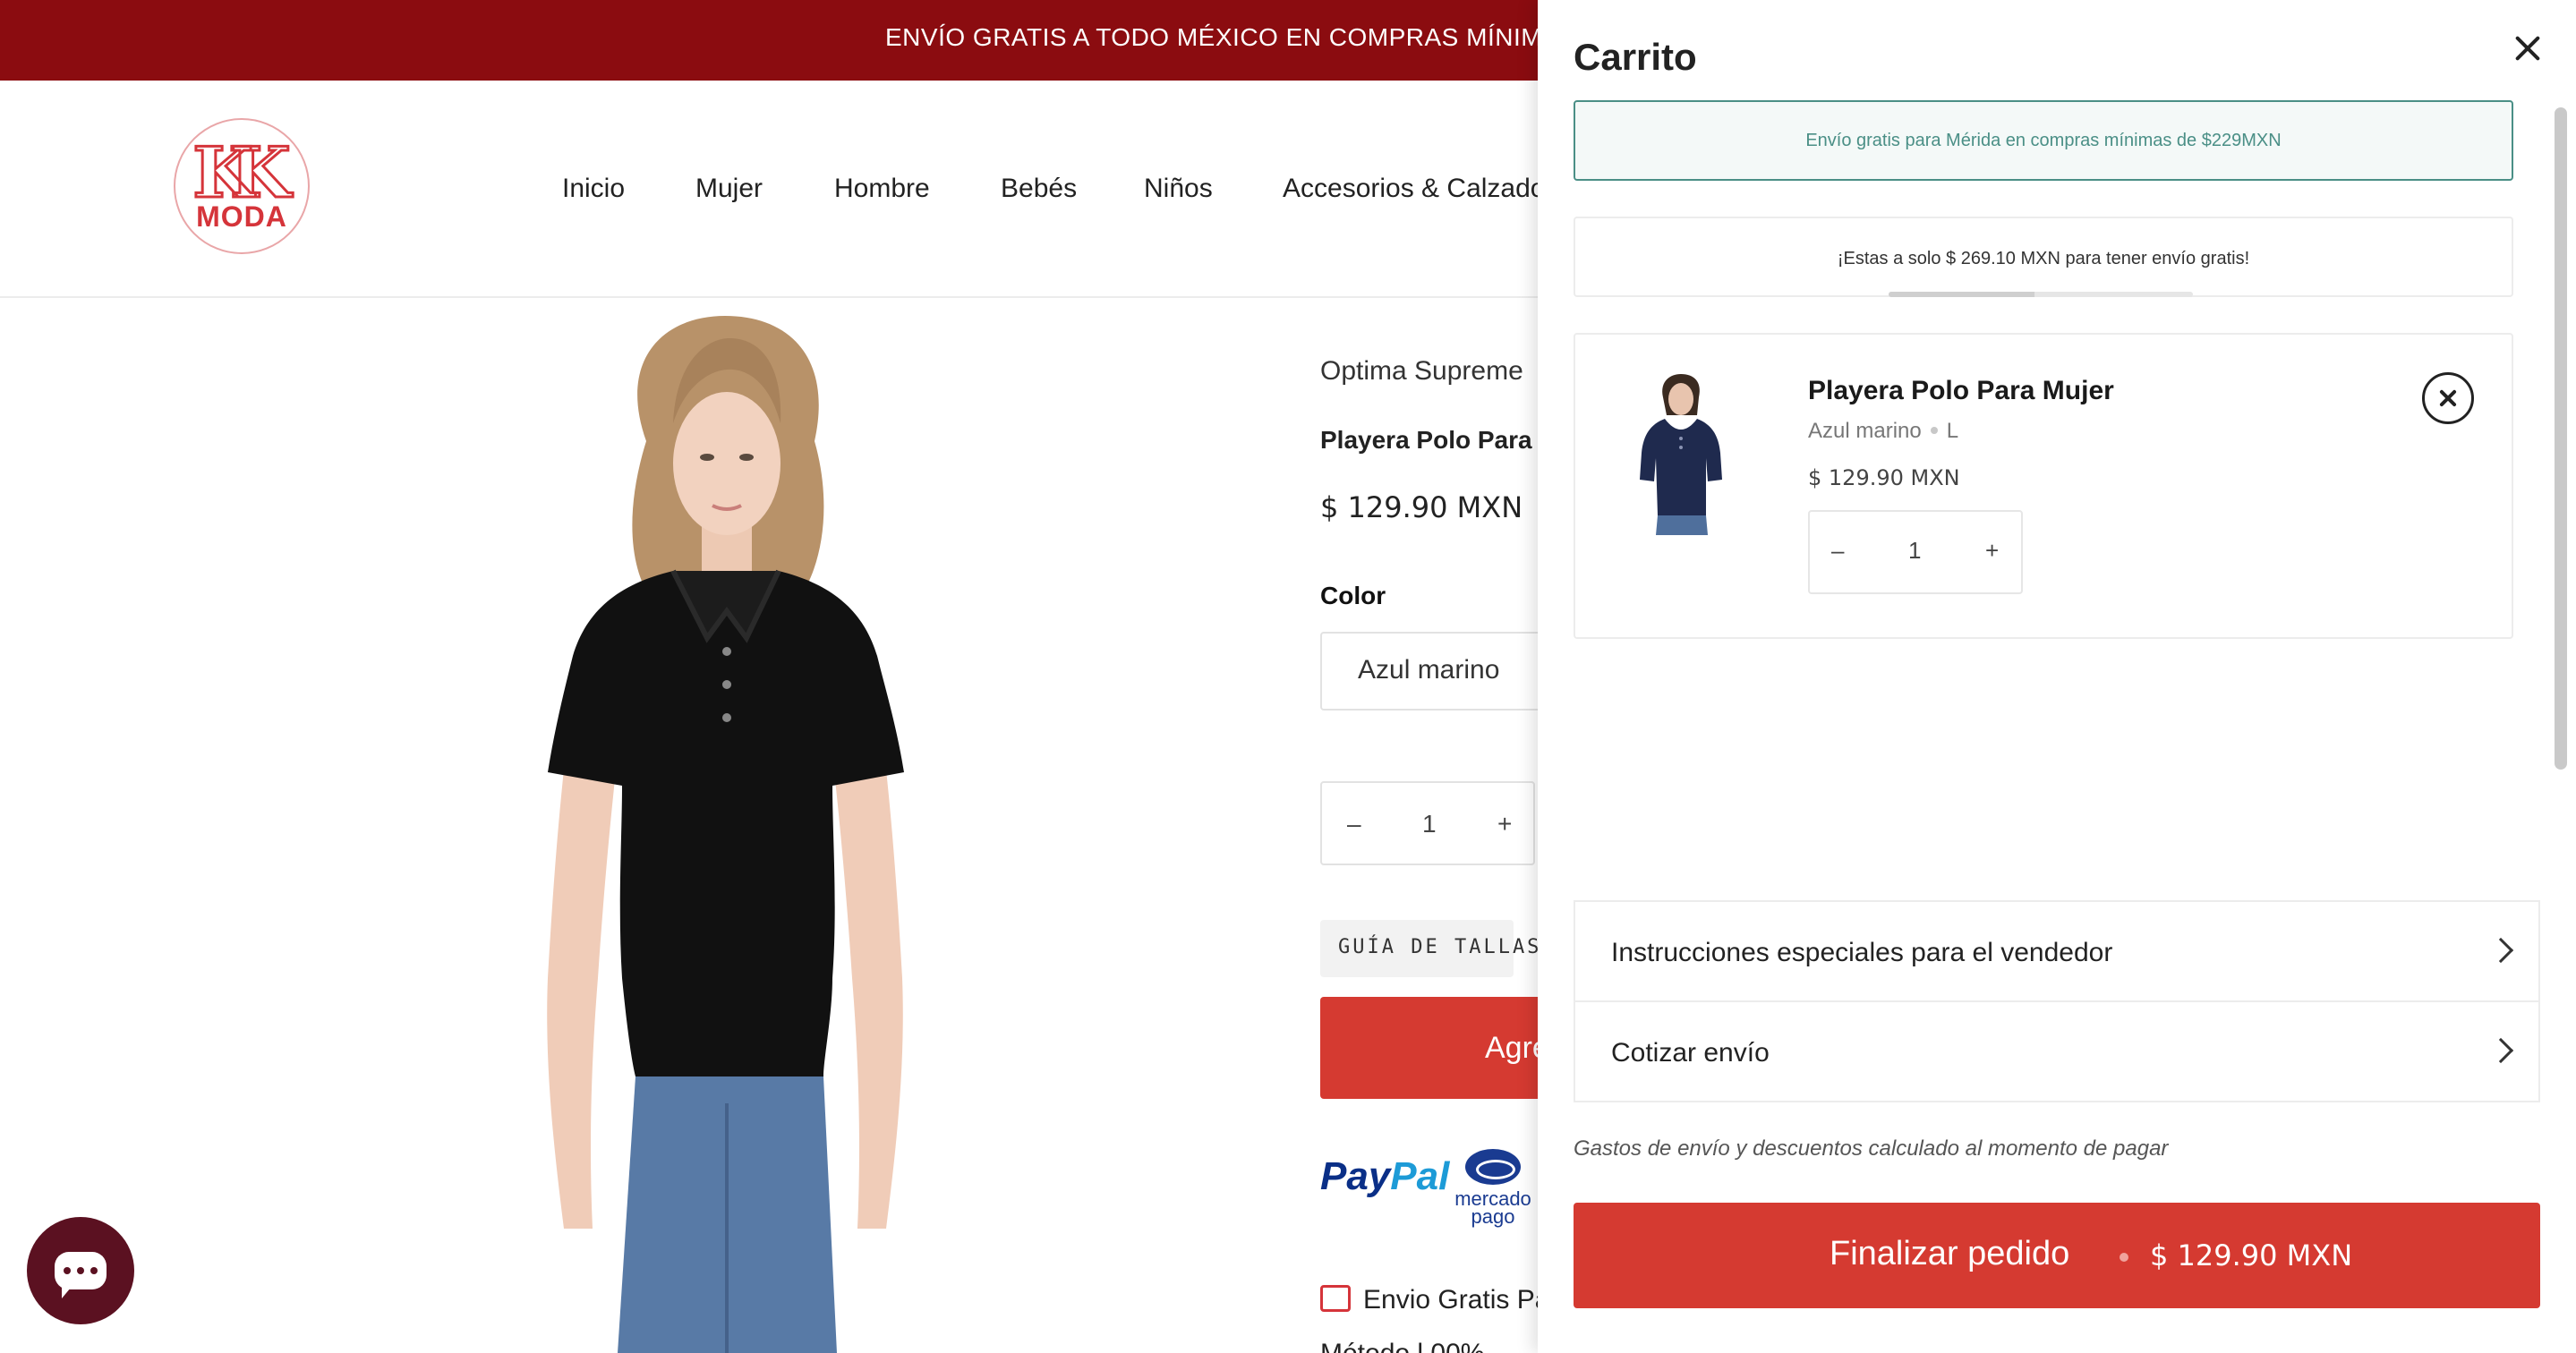  Describe the element at coordinates (1421, 371) in the screenshot. I see `product-vendor: Optima Supreme` at that location.